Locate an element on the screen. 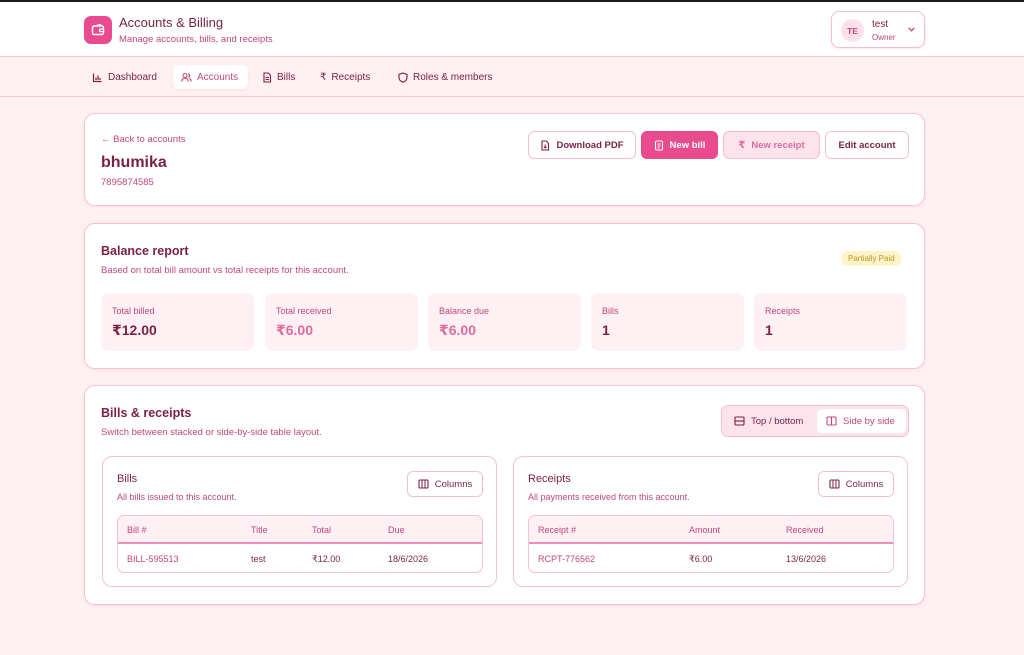 The width and height of the screenshot is (1024, 655). option-label: Top / bottom is located at coordinates (777, 421).